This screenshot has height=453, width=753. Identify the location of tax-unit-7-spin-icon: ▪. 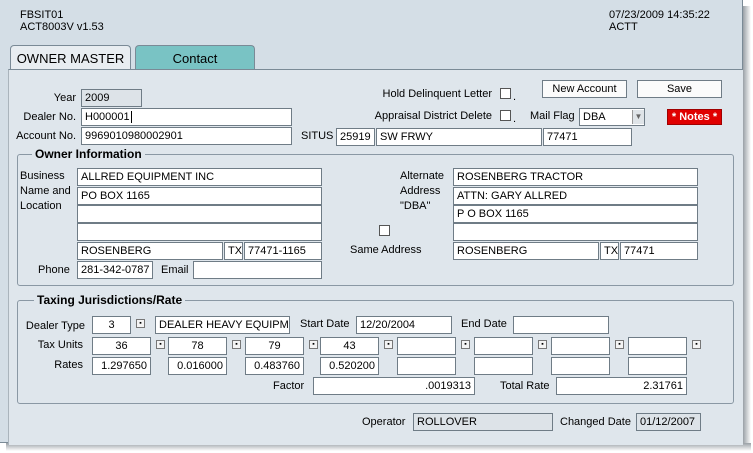
(619, 344).